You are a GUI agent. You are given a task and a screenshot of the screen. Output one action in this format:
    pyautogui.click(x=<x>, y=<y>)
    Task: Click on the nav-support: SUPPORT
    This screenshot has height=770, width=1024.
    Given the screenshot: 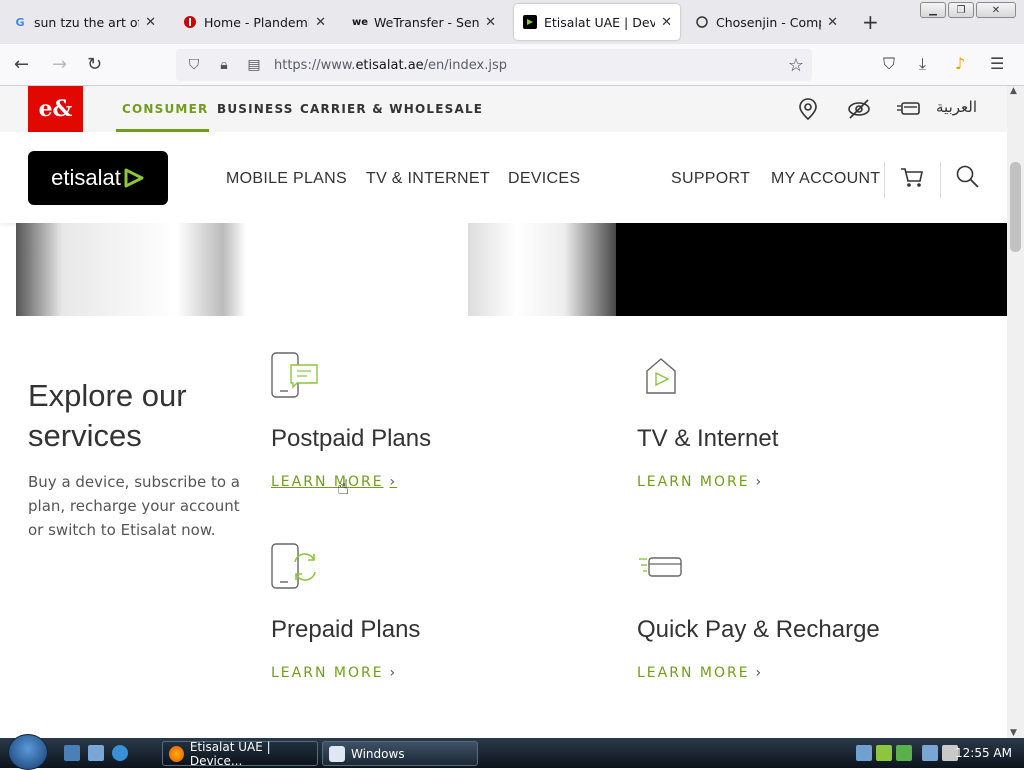 What is the action you would take?
    pyautogui.click(x=710, y=179)
    